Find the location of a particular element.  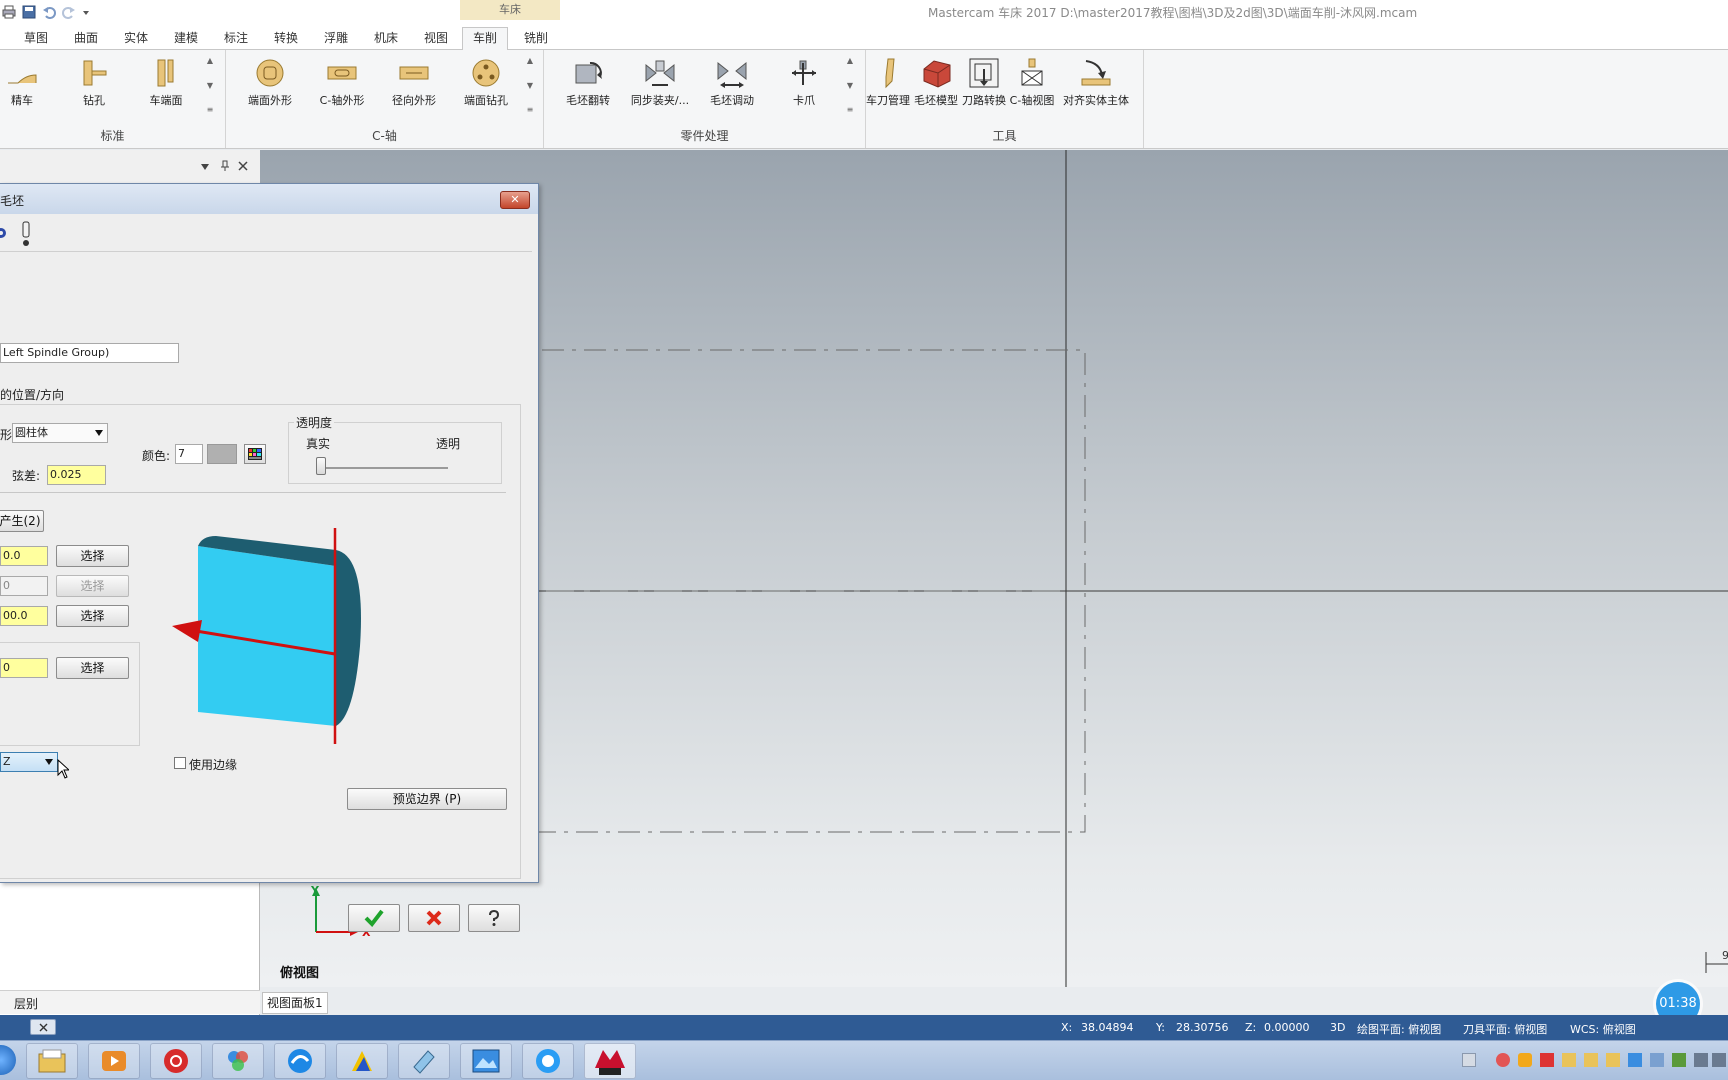

tab-milling: 铣削 is located at coordinates (536, 39).